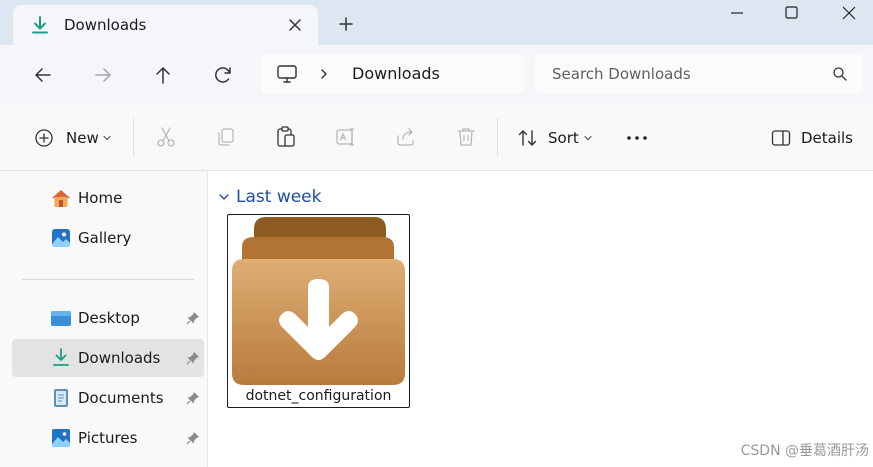 The height and width of the screenshot is (467, 873). Describe the element at coordinates (295, 25) in the screenshot. I see `close-tab-icon` at that location.